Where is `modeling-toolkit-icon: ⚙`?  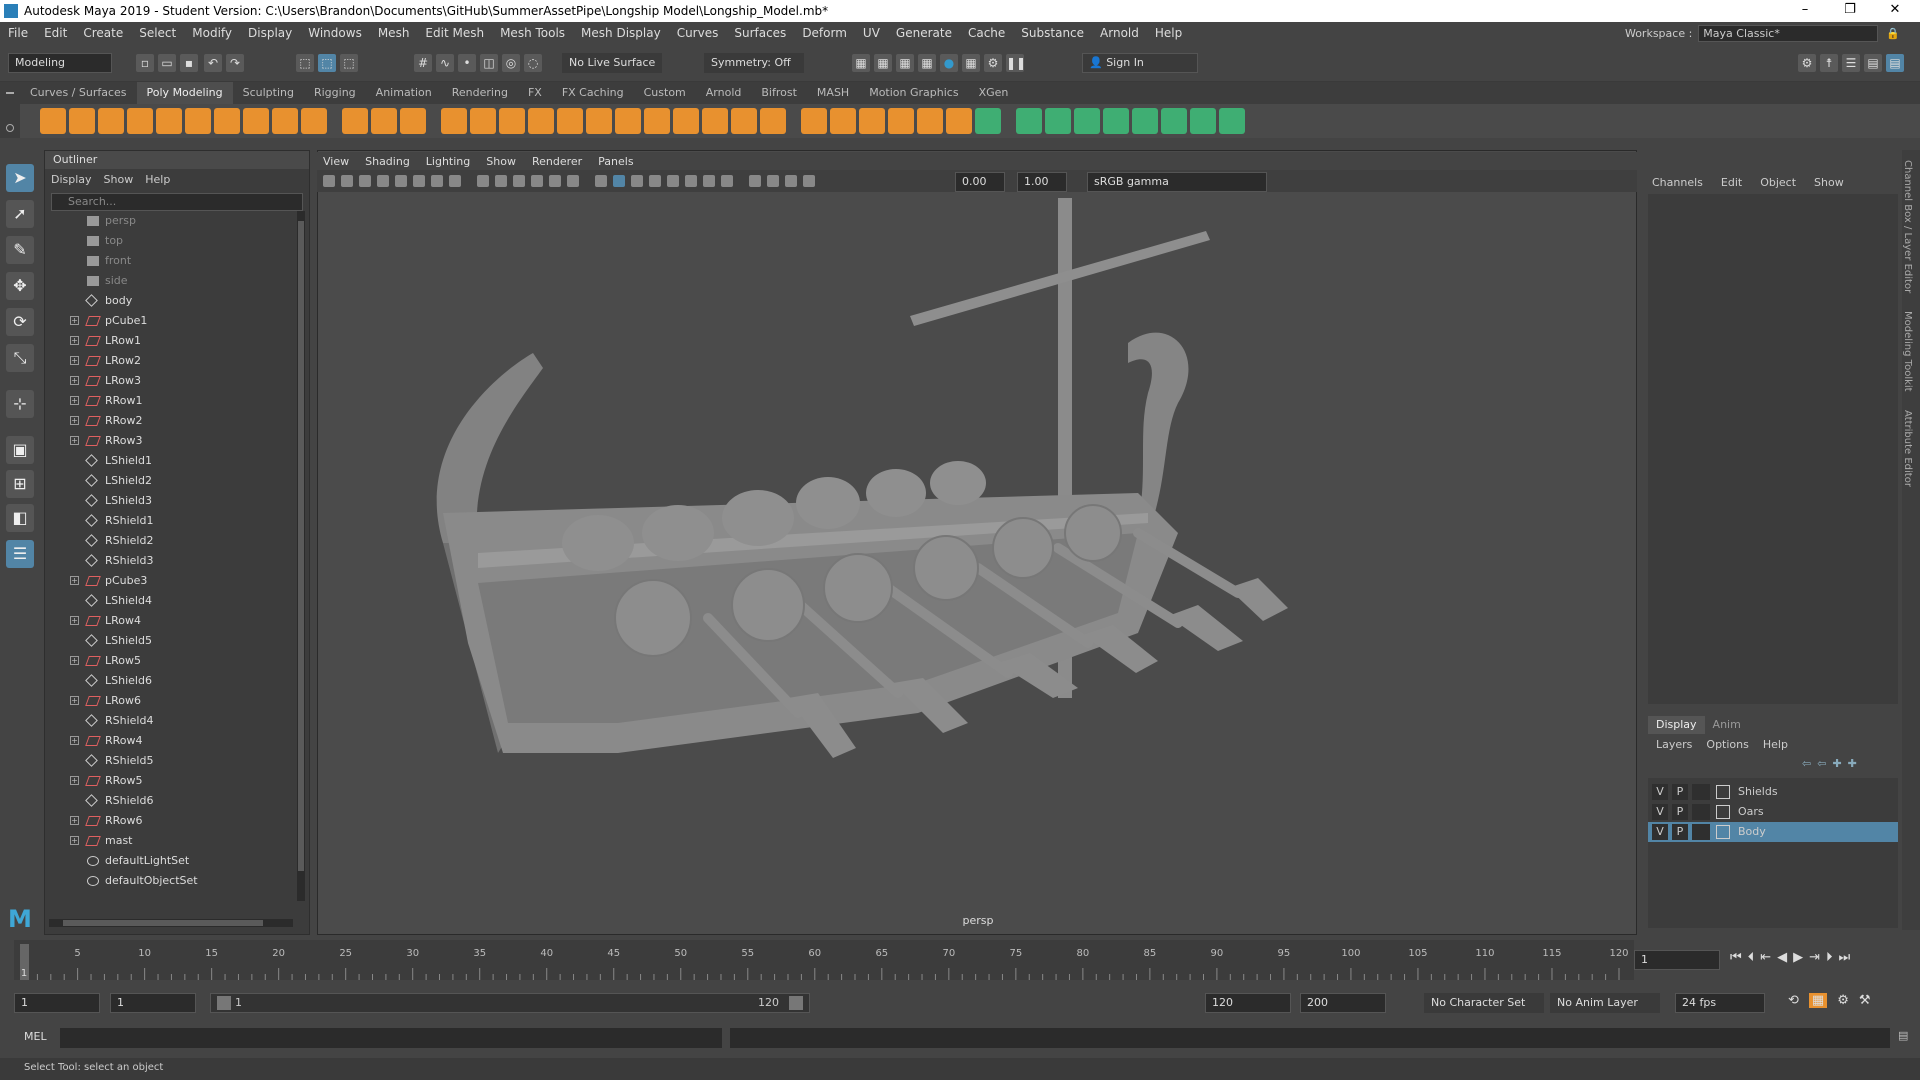
modeling-toolkit-icon: ⚙ is located at coordinates (1807, 63).